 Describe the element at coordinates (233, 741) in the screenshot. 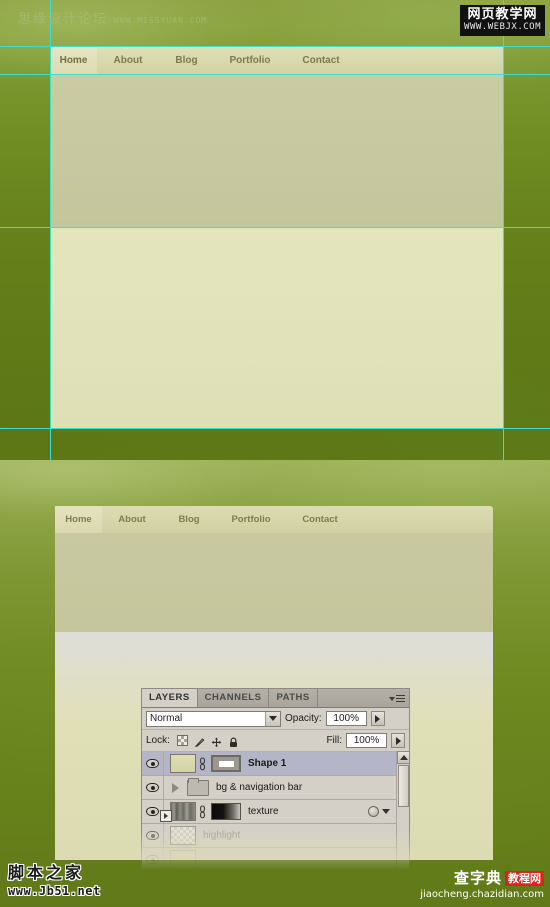

I see `lock-all-icon` at that location.